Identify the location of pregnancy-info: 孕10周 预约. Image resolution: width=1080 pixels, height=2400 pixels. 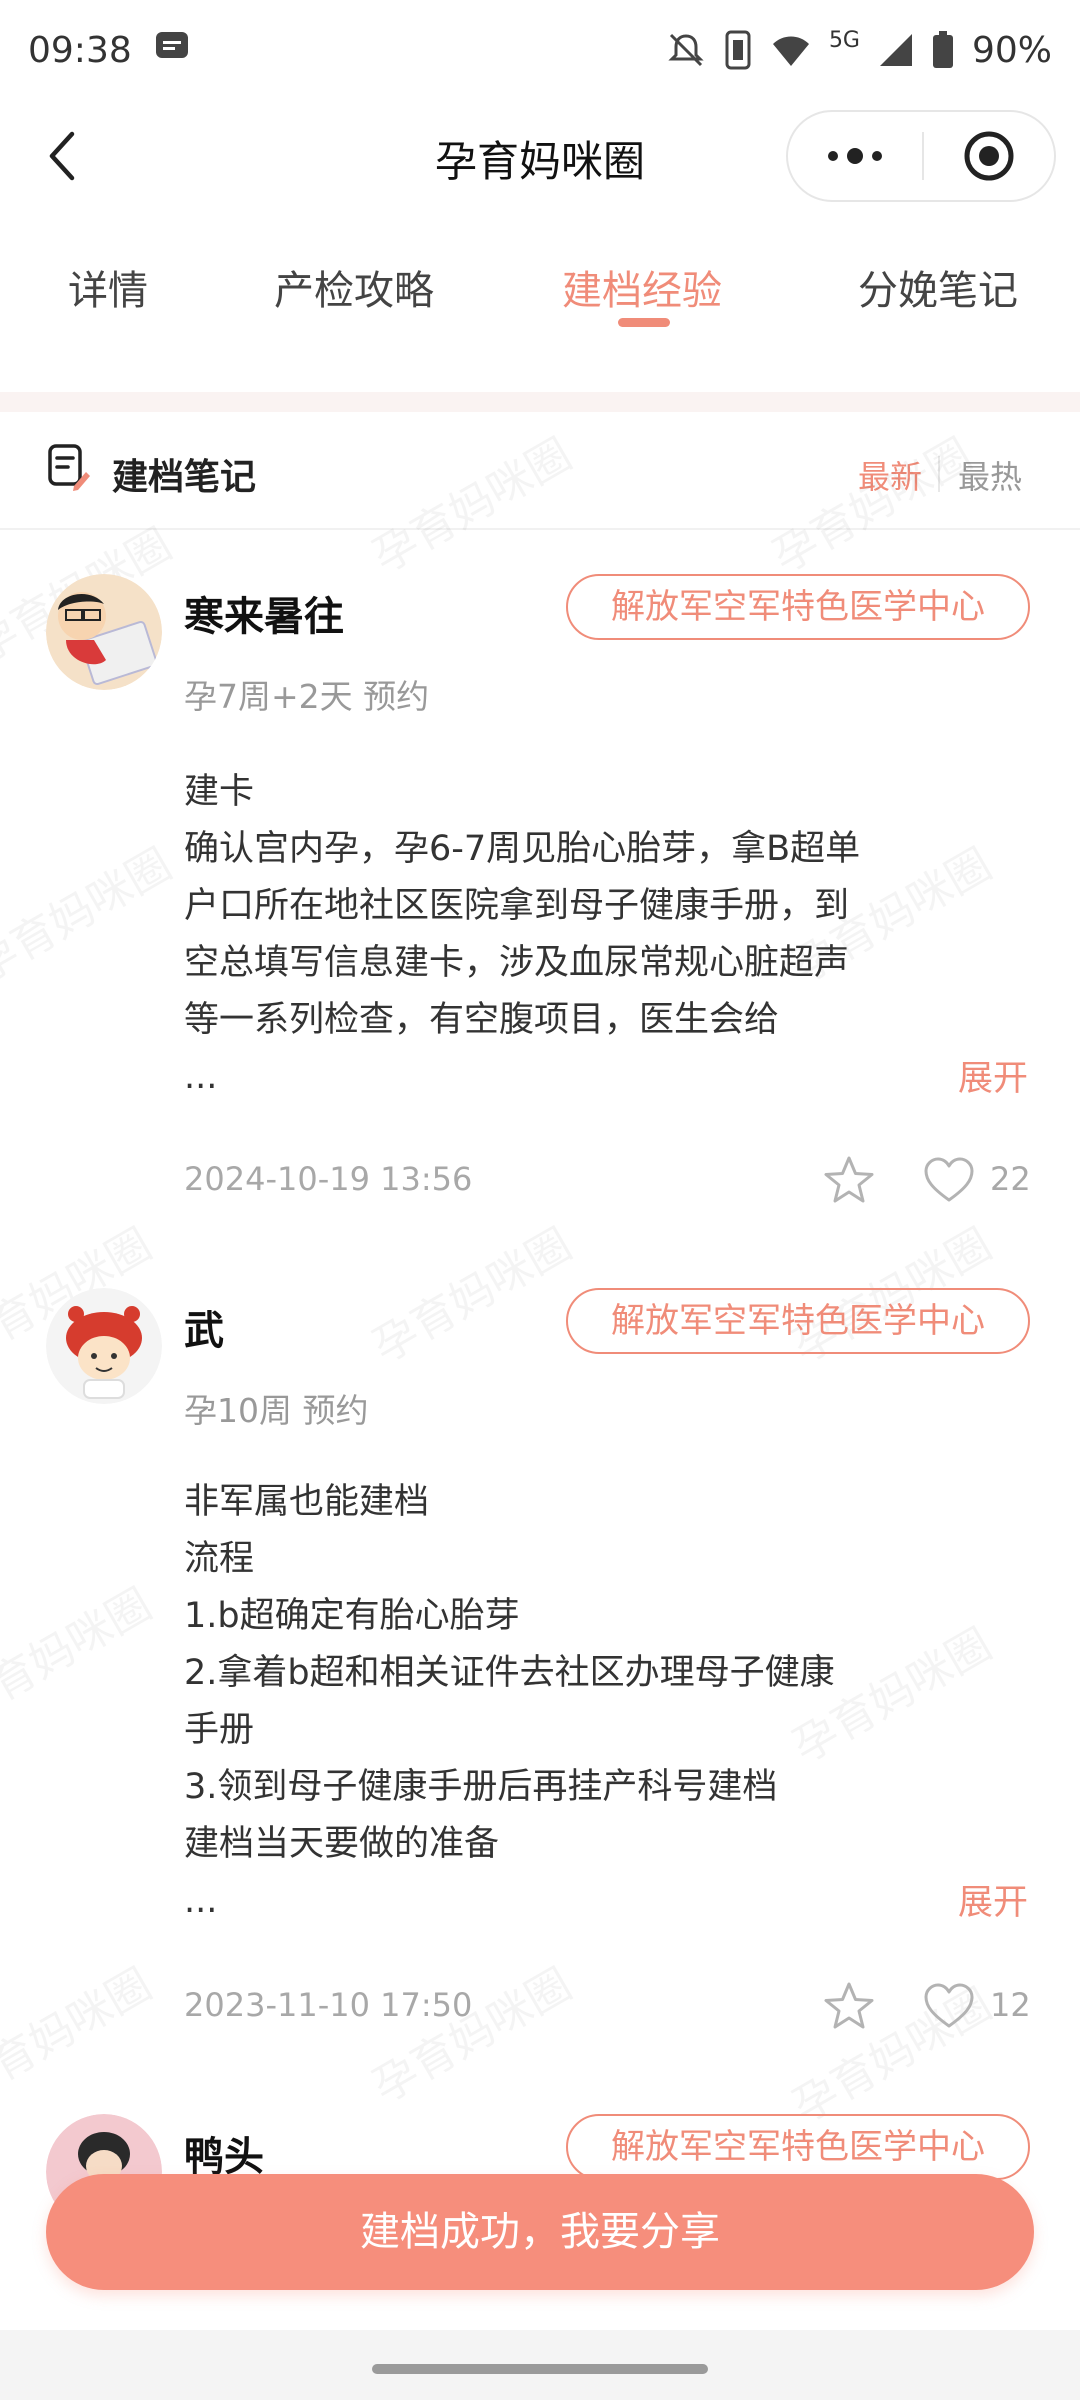
(276, 1410).